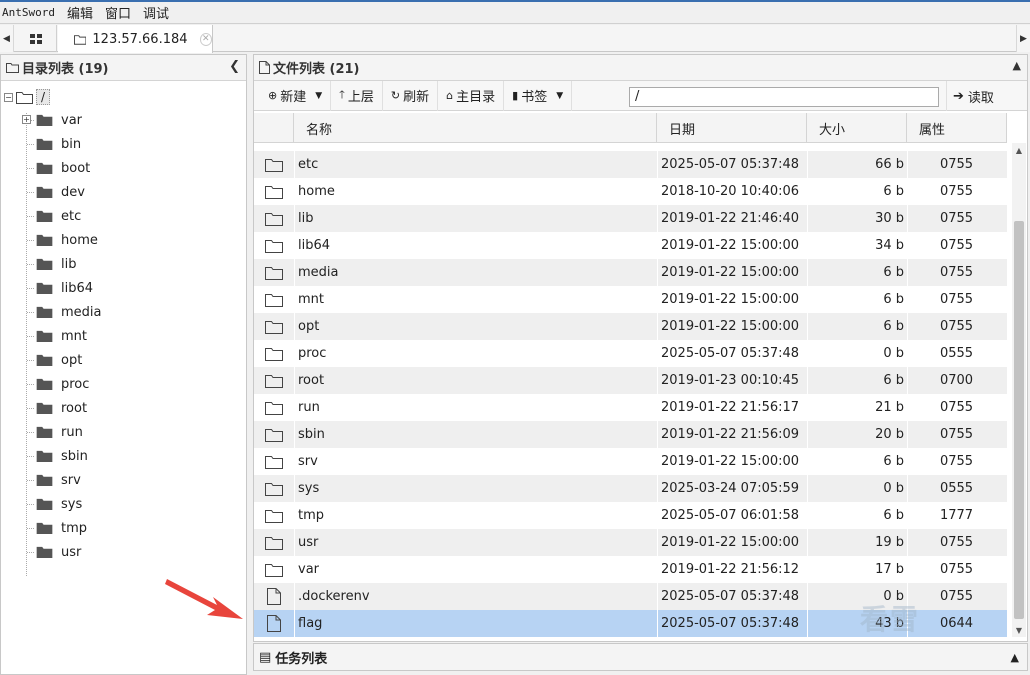  I want to click on new-button: ⊕ 新建 ▼, so click(296, 95).